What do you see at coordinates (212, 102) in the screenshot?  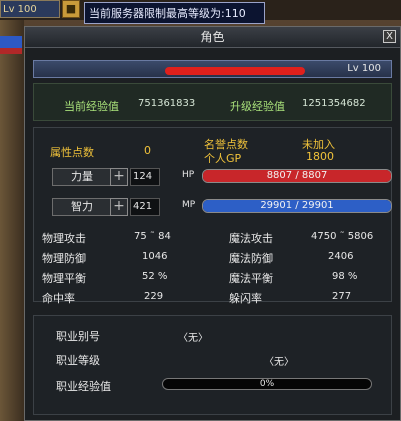 I see `experience-box: 当前经验值 751361833 升级经验值 1251354682` at bounding box center [212, 102].